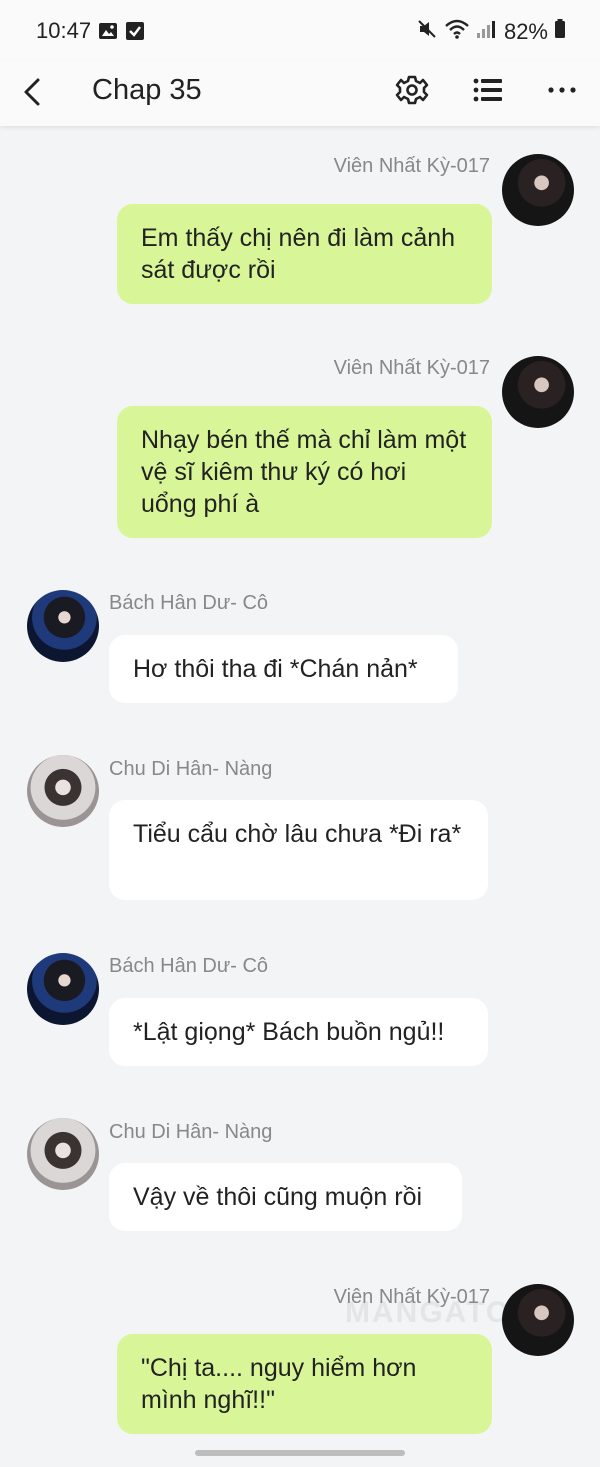 The image size is (600, 1467). I want to click on chapter-list-button, so click(488, 90).